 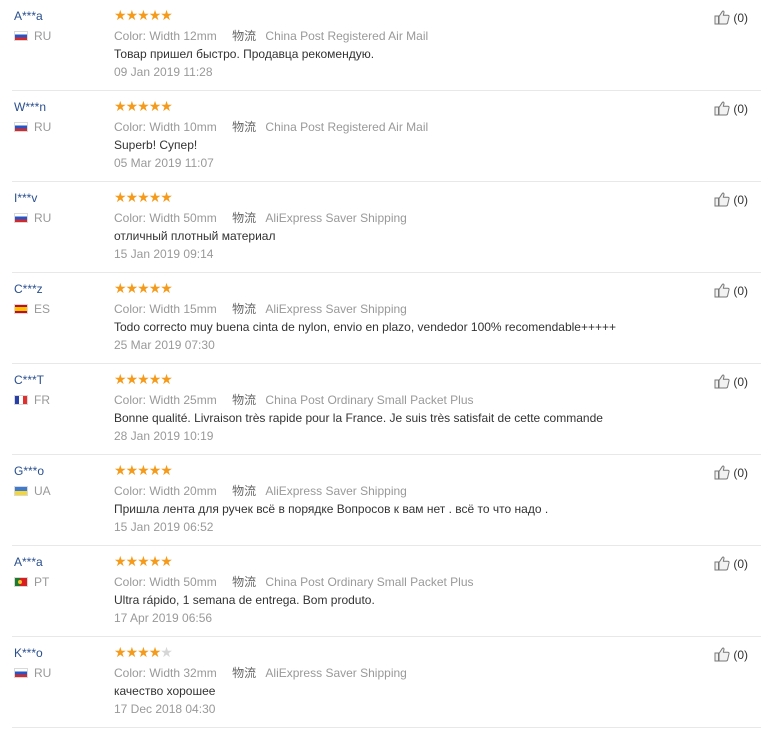 What do you see at coordinates (164, 527) in the screenshot?
I see `review-date: 15 Jan 2019 06:52` at bounding box center [164, 527].